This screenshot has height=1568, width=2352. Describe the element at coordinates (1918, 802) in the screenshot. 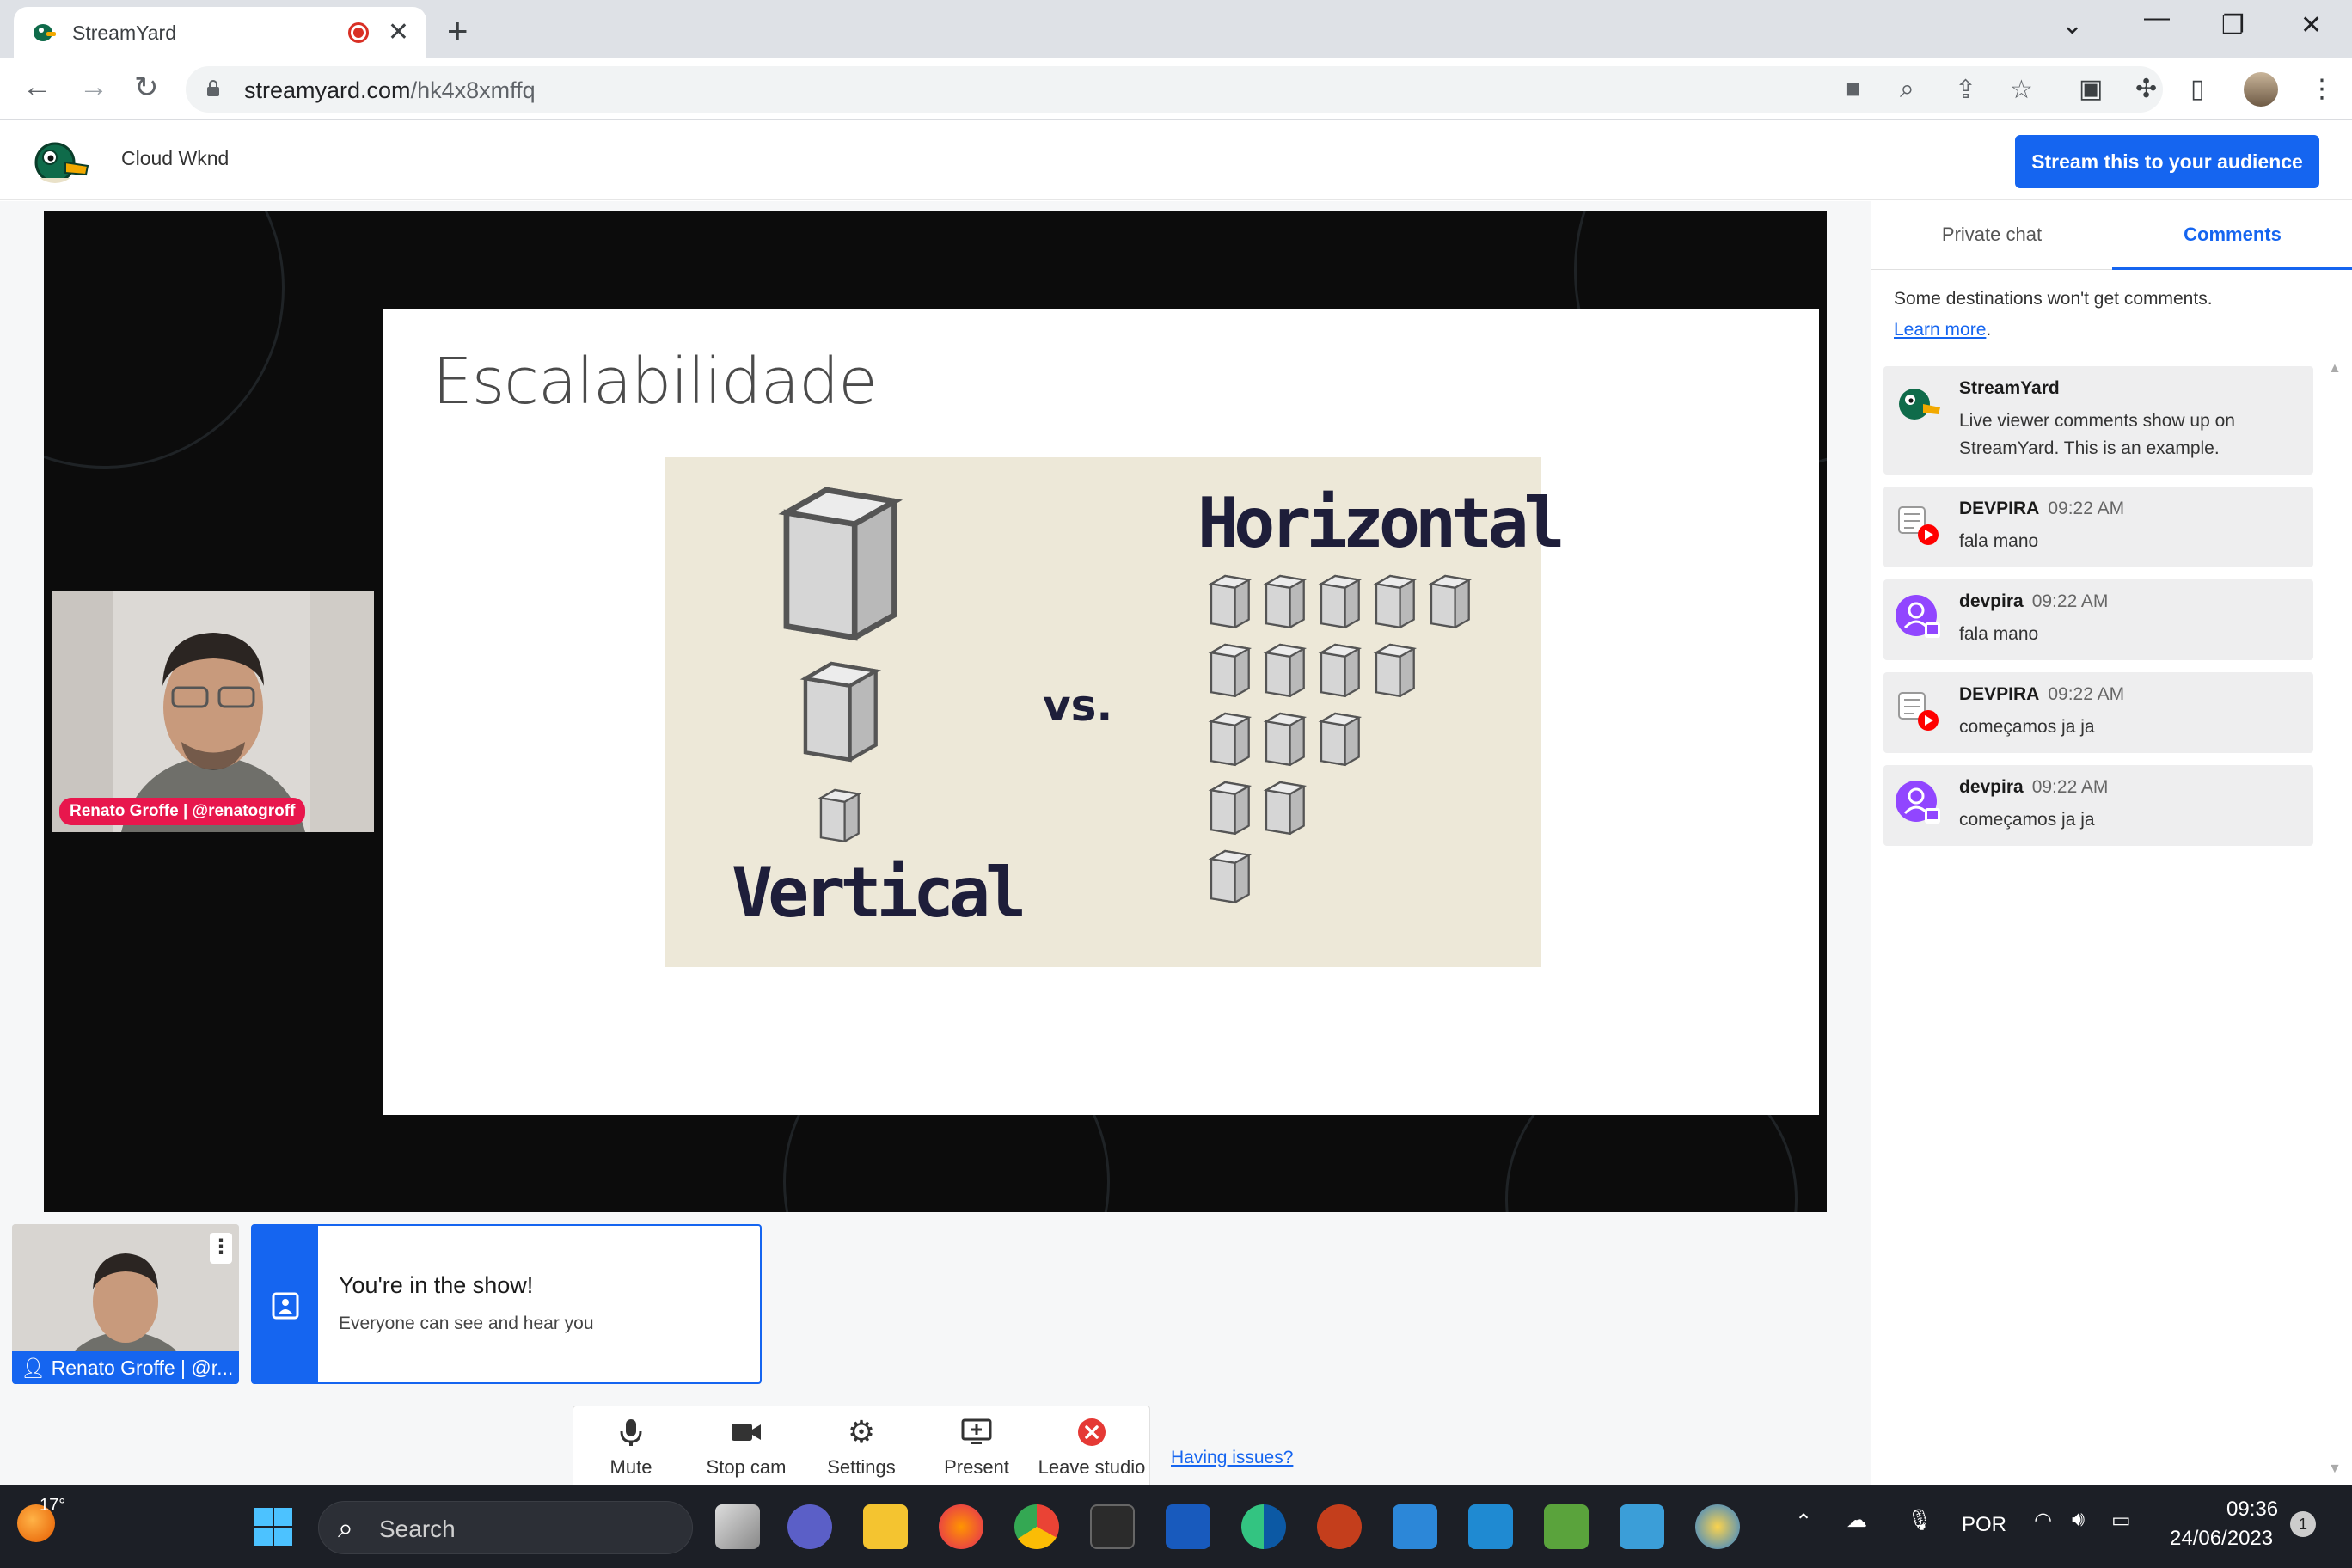

I see `twitch-user-avatar-icon` at that location.